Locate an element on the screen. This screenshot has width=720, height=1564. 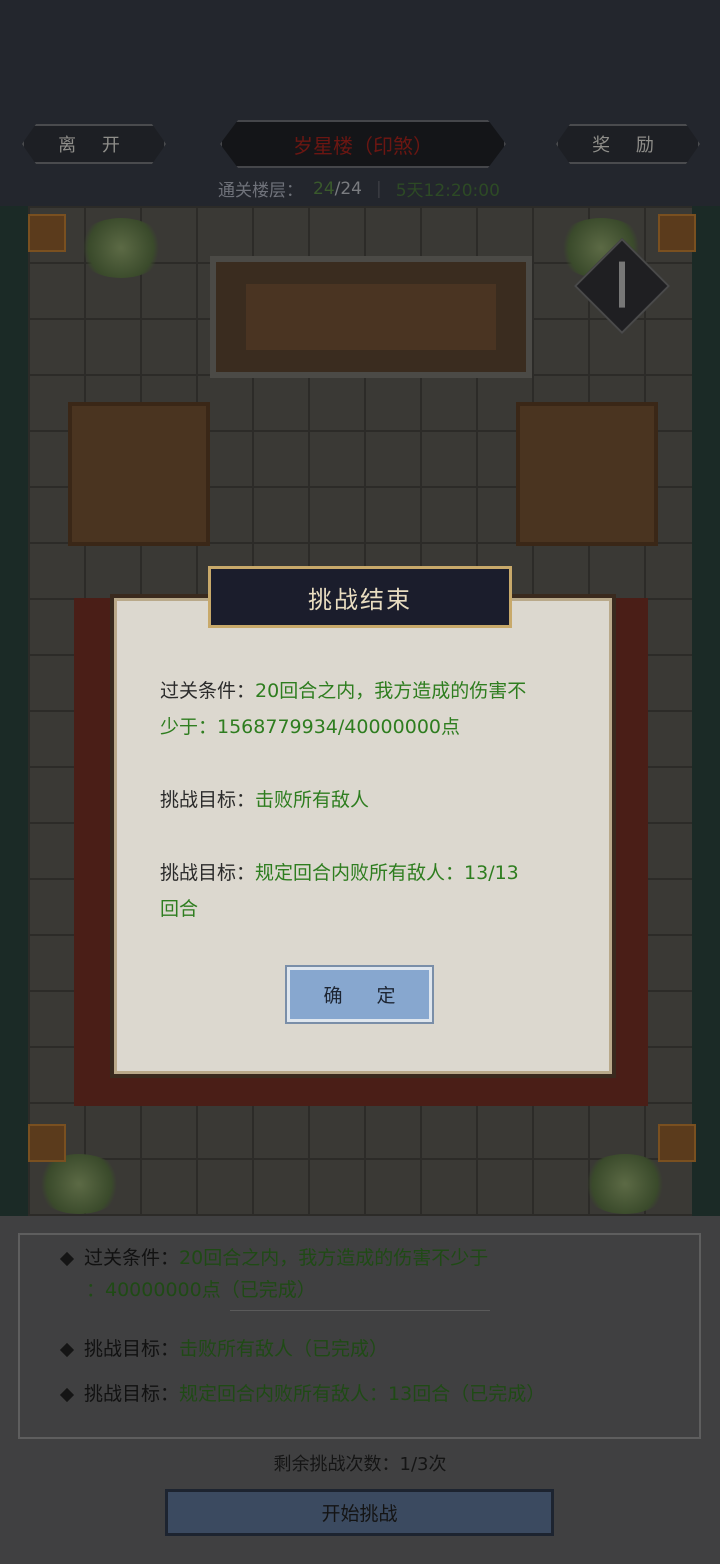
goal-1-value: 击败所有敌人 is located at coordinates (312, 800).